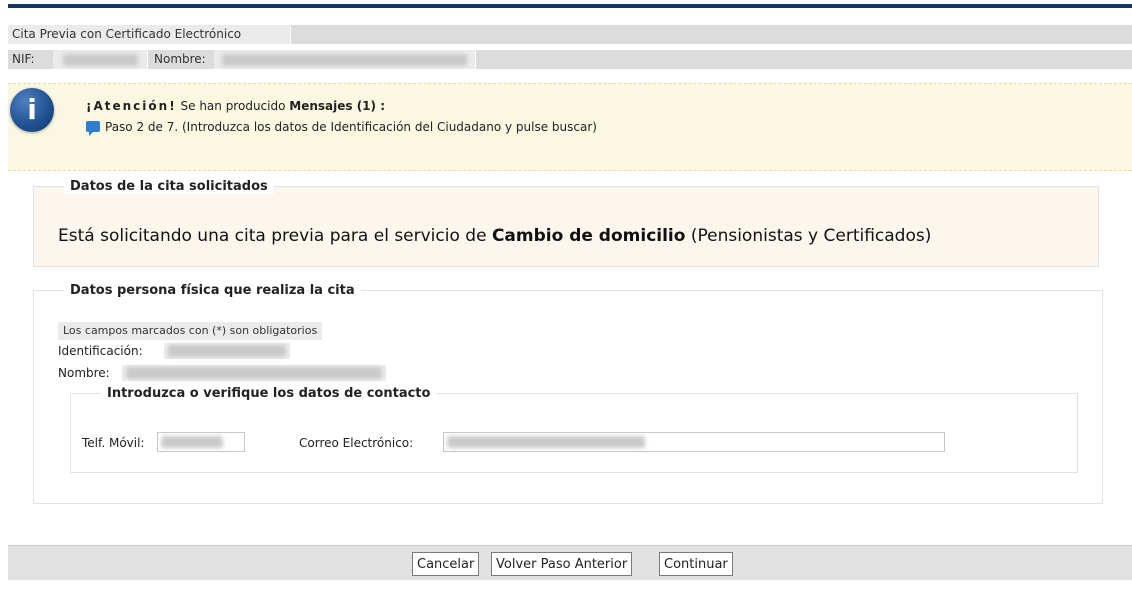  What do you see at coordinates (570, 34) in the screenshot?
I see `header-title-row: Cita Previa con Certificado Electrónico` at bounding box center [570, 34].